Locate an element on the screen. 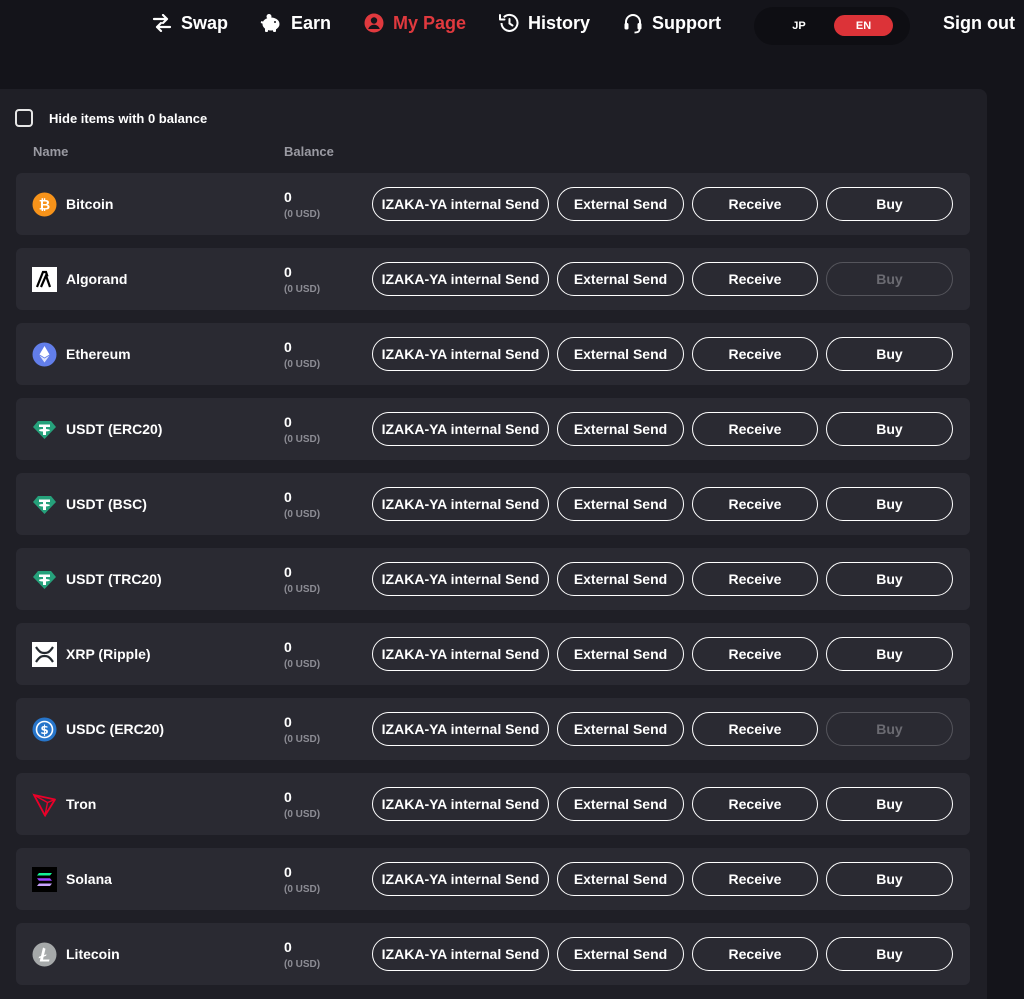 The image size is (1024, 999). nav-mypage: My Page is located at coordinates (415, 23).